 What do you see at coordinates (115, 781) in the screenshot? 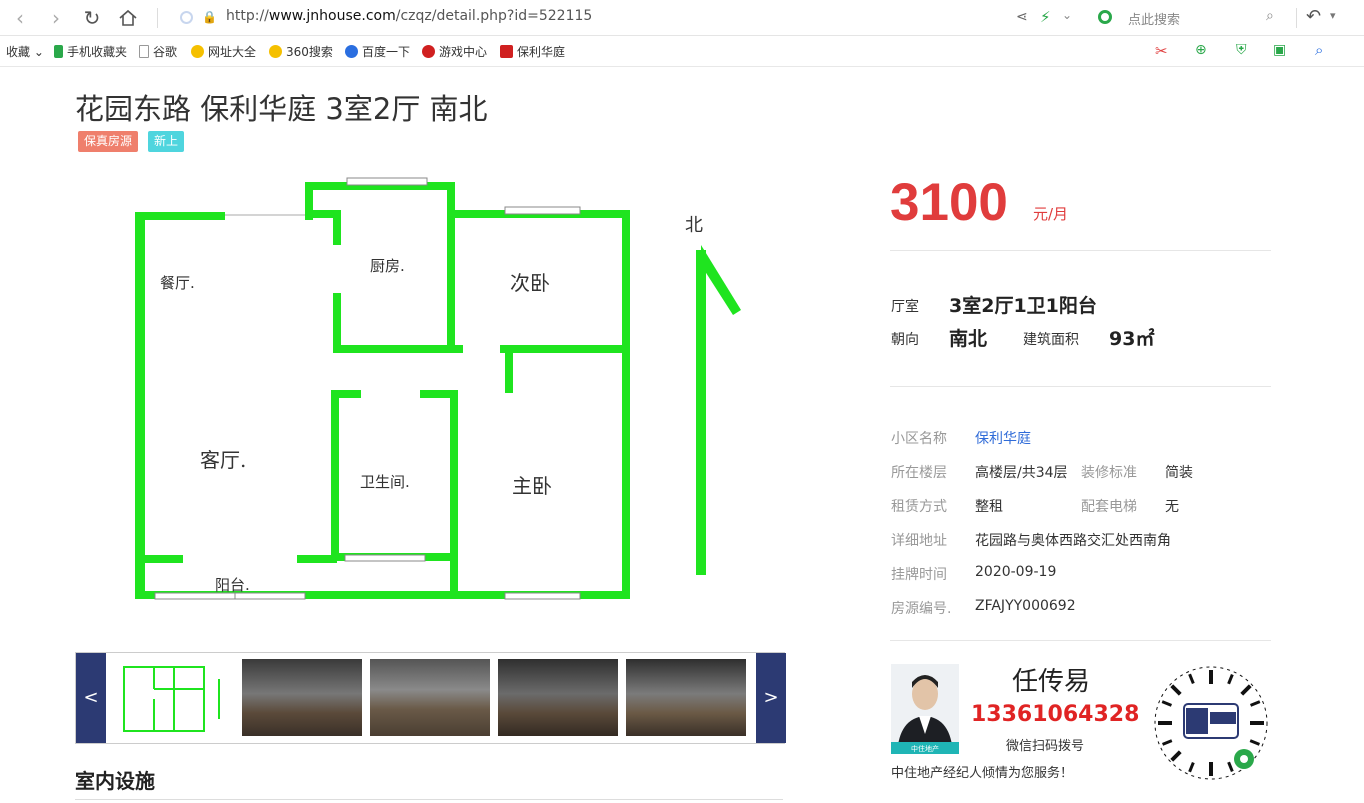
I see `facilities-heading: 室内设施` at bounding box center [115, 781].